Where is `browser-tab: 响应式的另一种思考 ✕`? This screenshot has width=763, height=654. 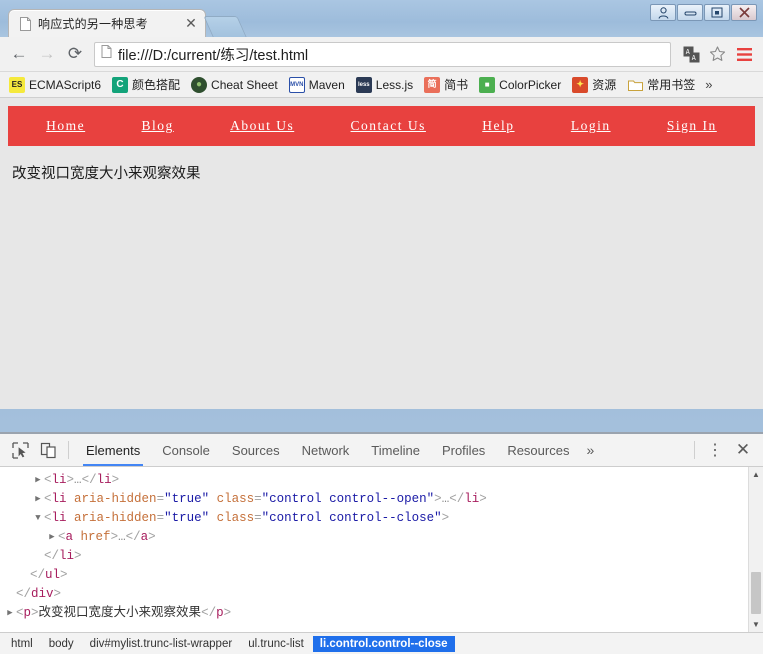
browser-tab: 响应式的另一种思考 ✕ is located at coordinates (107, 23).